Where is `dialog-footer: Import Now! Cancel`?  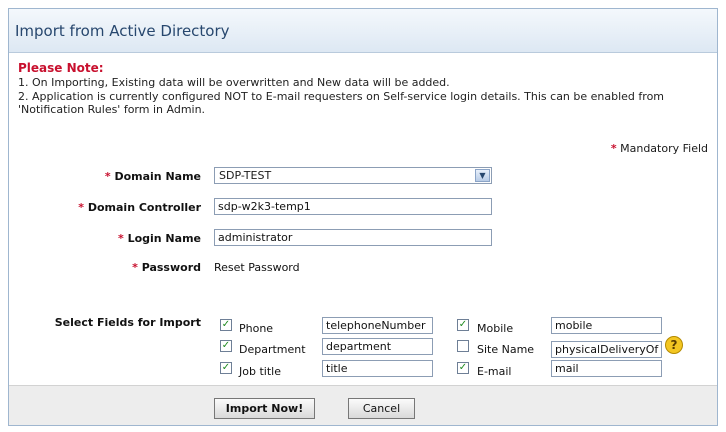 dialog-footer: Import Now! Cancel is located at coordinates (363, 405).